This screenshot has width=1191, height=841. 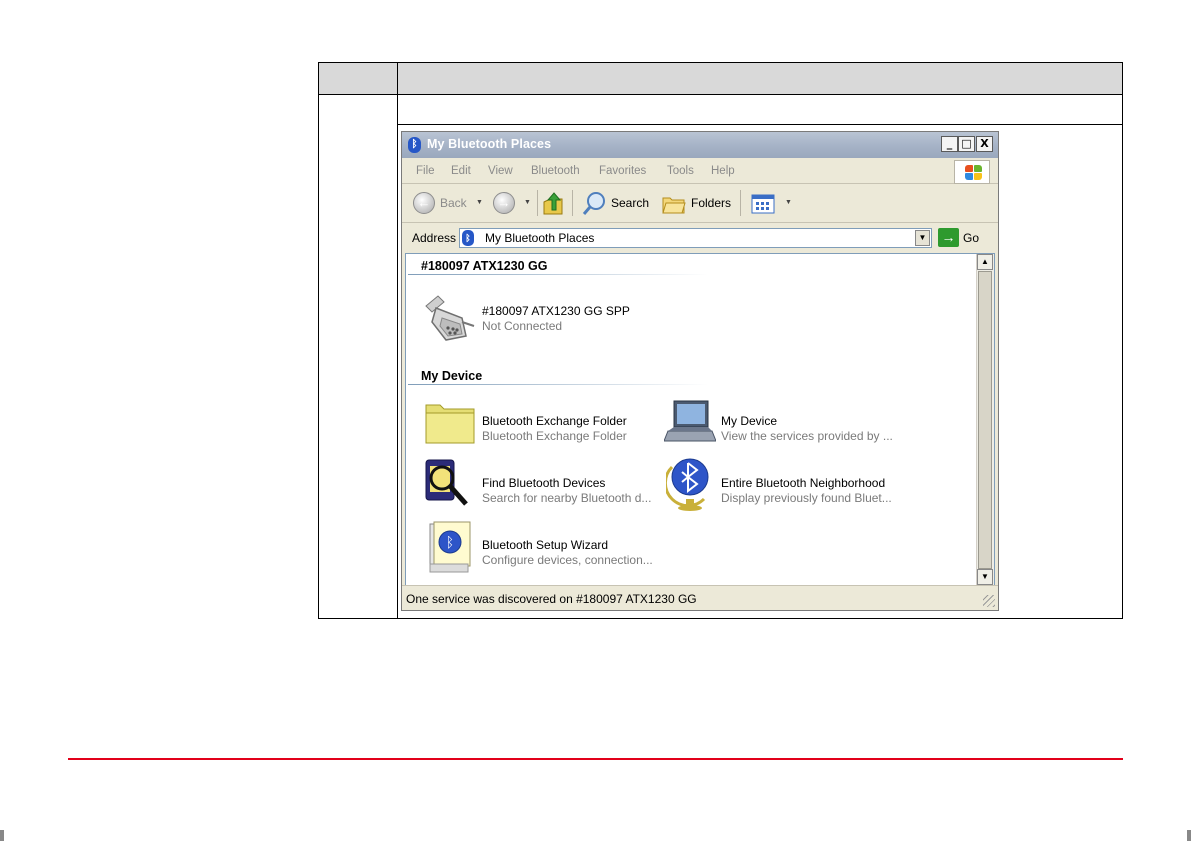 What do you see at coordinates (489, 144) in the screenshot?
I see `window-title: My Bluetooth Places` at bounding box center [489, 144].